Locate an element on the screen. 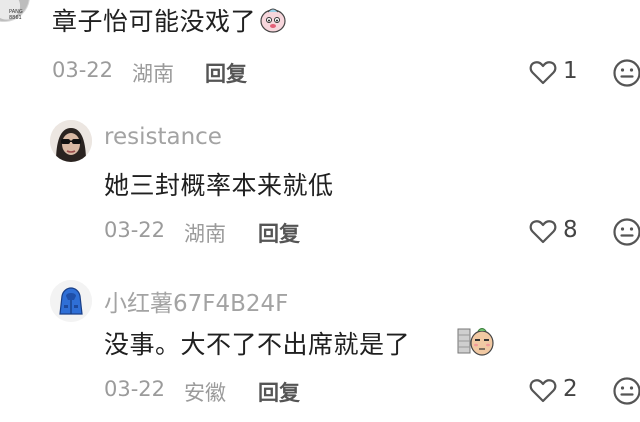 The image size is (640, 422). sunglasses-avatar is located at coordinates (71, 141).